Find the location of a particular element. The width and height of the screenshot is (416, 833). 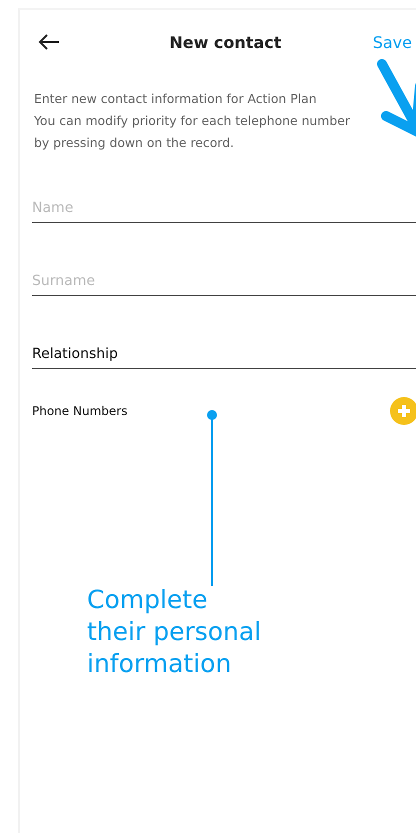

intro-text: Enter new contact information for Action Plan You can modify priority for each telephone number by pressing down on the record. is located at coordinates (192, 121).